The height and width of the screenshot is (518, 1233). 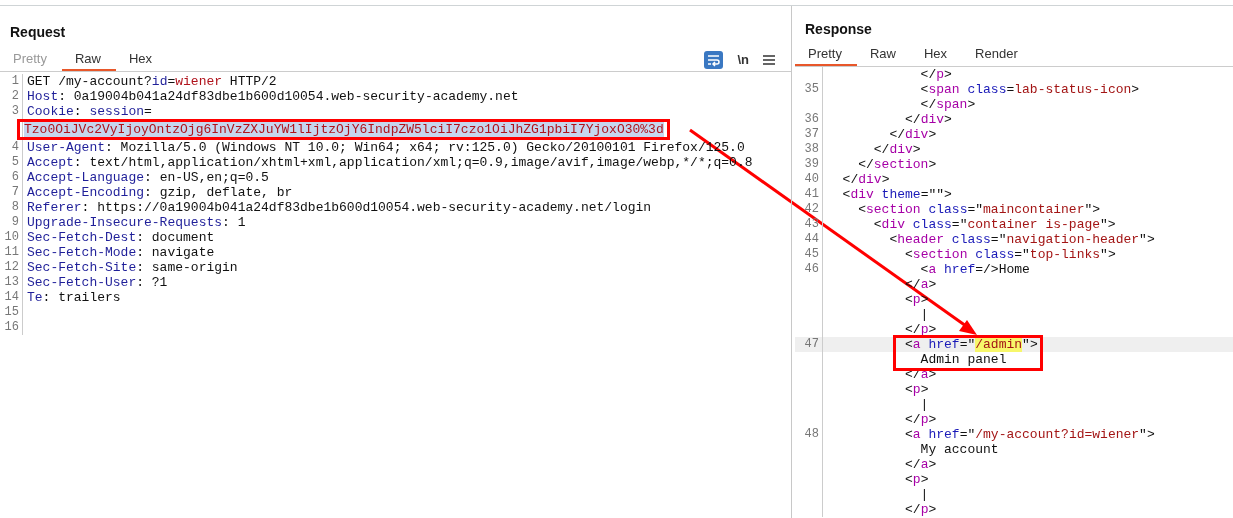 What do you see at coordinates (971, 344) in the screenshot?
I see `code-line: <a href="/admin">` at bounding box center [971, 344].